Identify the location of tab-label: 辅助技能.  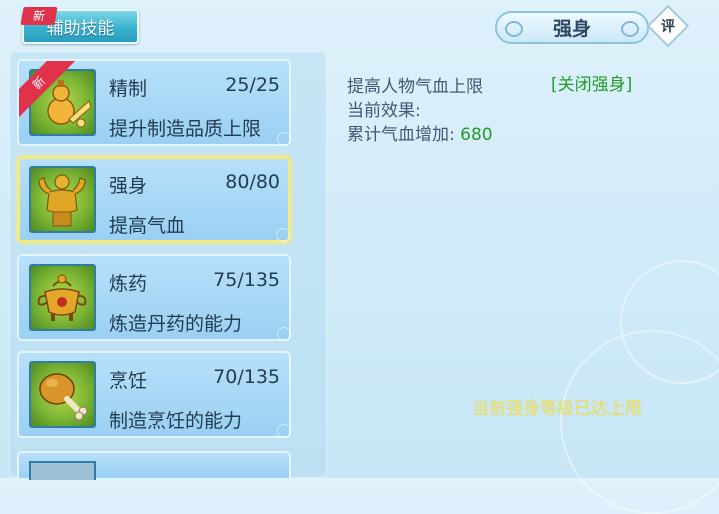
(80, 29).